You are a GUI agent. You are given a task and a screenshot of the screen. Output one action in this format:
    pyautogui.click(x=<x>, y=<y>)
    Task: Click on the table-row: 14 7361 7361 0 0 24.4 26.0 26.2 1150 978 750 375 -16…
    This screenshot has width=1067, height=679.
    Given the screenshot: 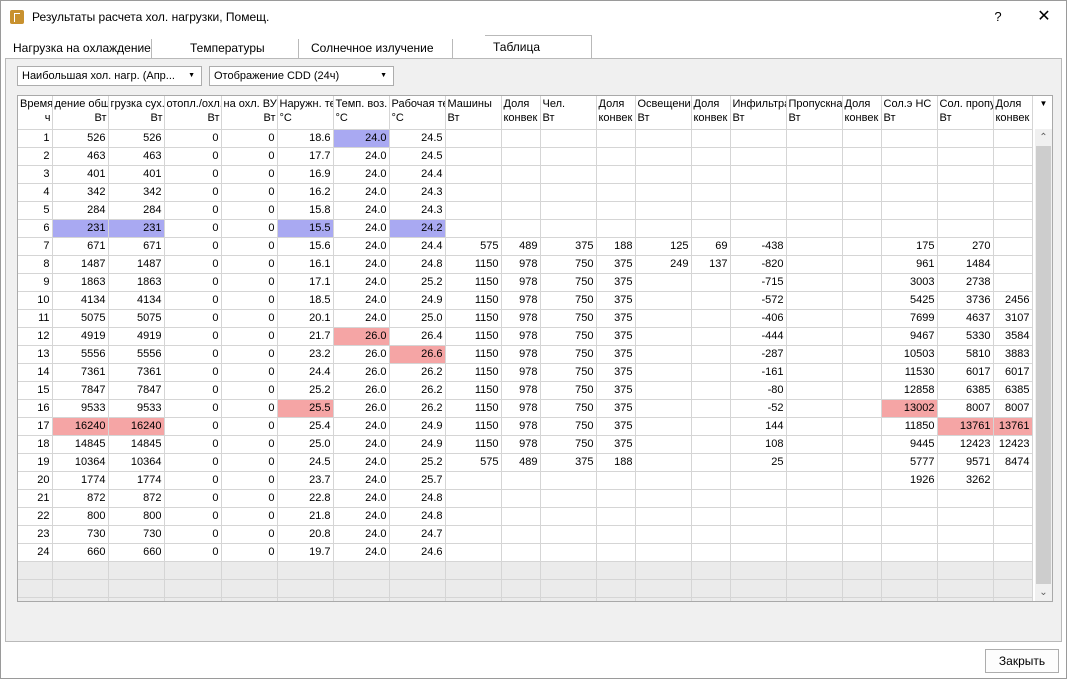 What is the action you would take?
    pyautogui.click(x=525, y=372)
    